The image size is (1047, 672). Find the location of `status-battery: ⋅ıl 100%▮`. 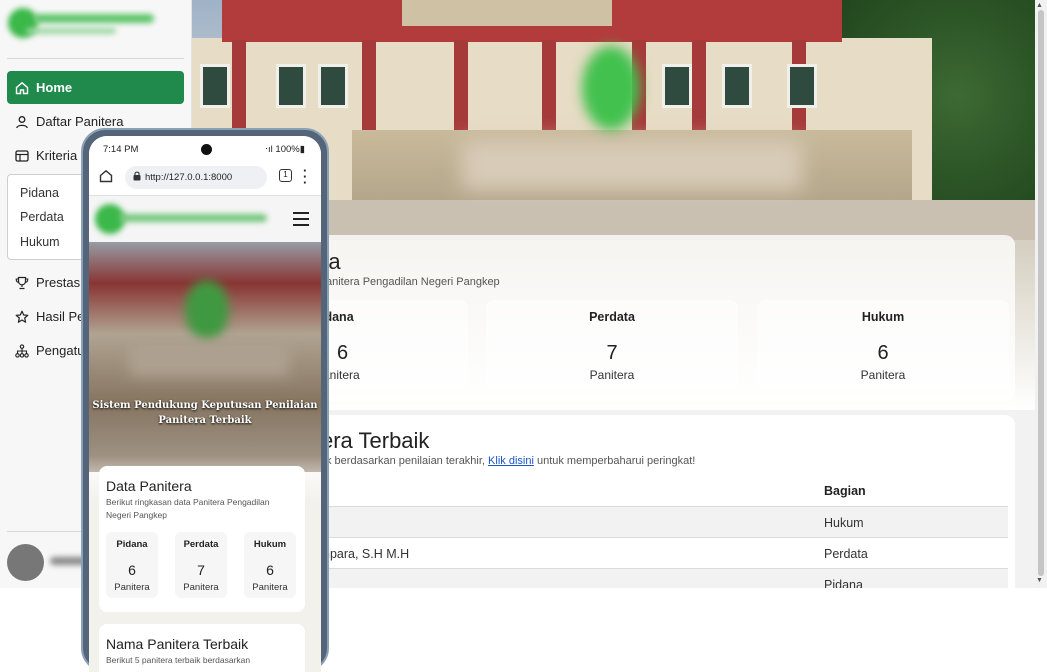

status-battery: ⋅ıl 100%▮ is located at coordinates (285, 149).